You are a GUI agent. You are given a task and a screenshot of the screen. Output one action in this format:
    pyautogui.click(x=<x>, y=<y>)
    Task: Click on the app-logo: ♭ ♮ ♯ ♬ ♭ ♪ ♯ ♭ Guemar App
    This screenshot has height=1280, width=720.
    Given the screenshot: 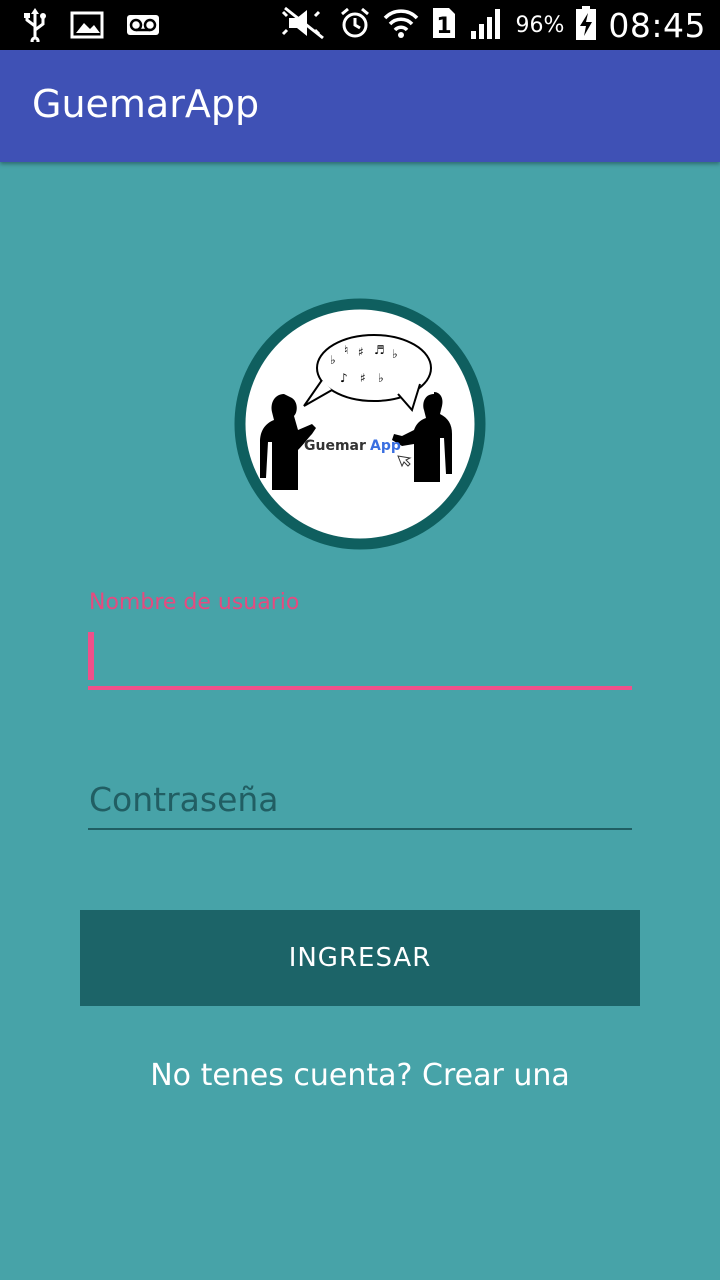 What is the action you would take?
    pyautogui.click(x=360, y=424)
    